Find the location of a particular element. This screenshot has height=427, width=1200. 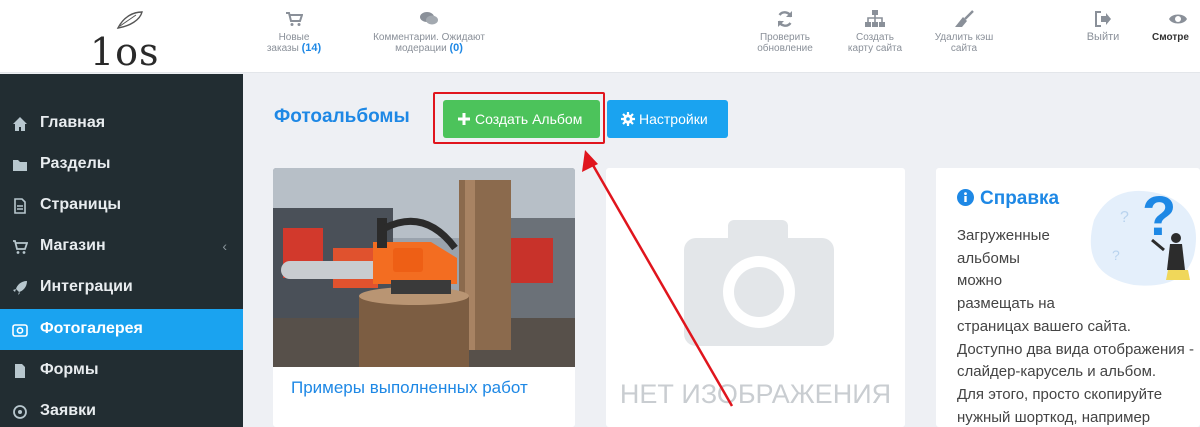

folder-icon is located at coordinates (20, 165).